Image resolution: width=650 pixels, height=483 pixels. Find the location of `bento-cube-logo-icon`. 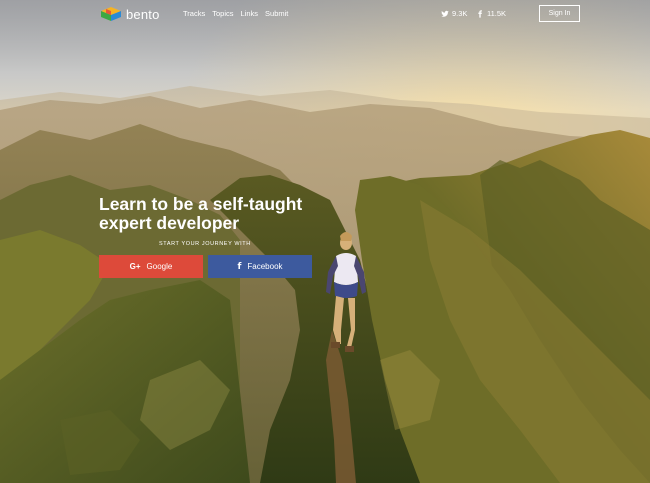

bento-cube-logo-icon is located at coordinates (111, 14).